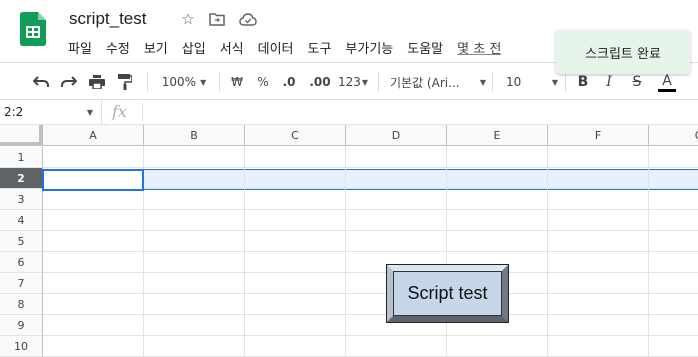 This screenshot has height=357, width=698. I want to click on more-formats-button: 123 ▼, so click(353, 82).